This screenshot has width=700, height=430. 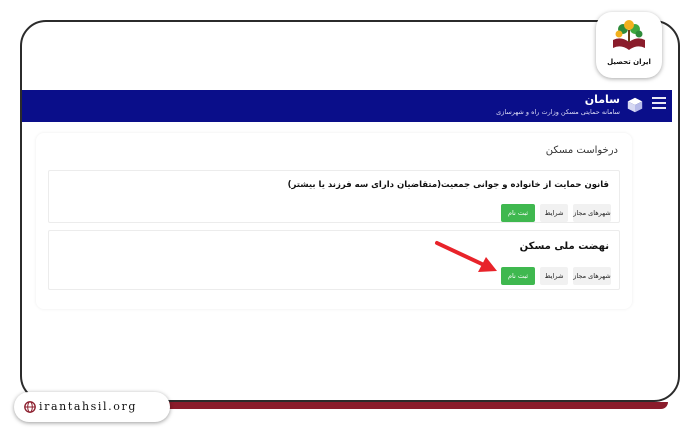 I want to click on panel-title: درخواست مسکن, so click(x=581, y=150).